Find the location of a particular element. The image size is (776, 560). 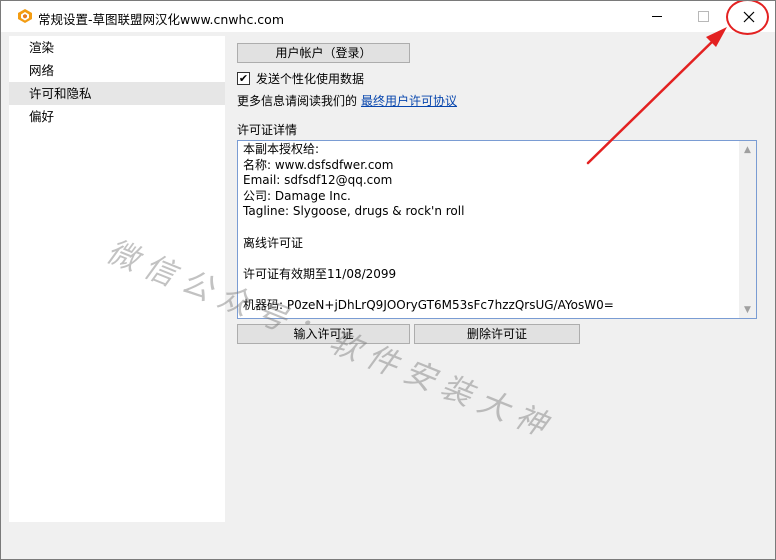

send-data-label: 发送个性化使用数据 is located at coordinates (310, 78).